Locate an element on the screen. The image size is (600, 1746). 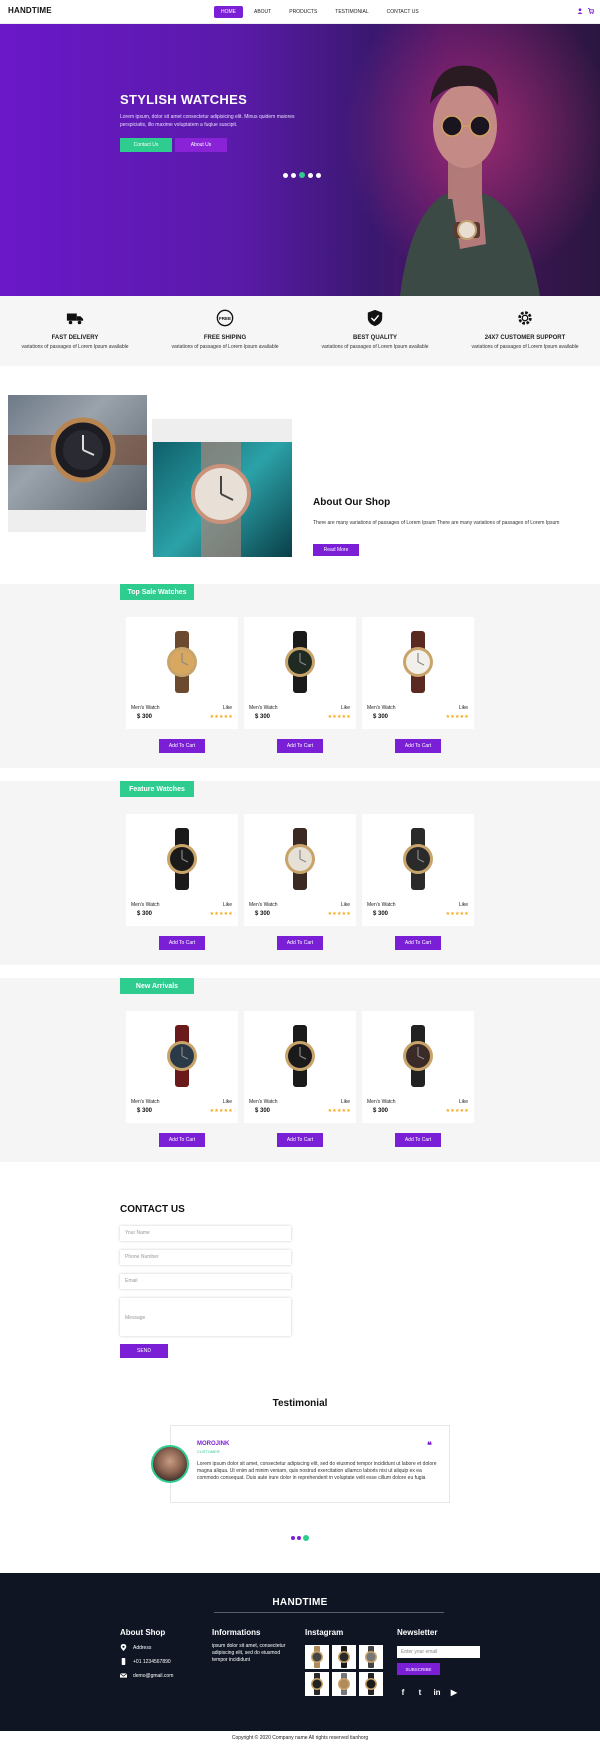
youtube-icon: ▶ is located at coordinates (454, 1692).